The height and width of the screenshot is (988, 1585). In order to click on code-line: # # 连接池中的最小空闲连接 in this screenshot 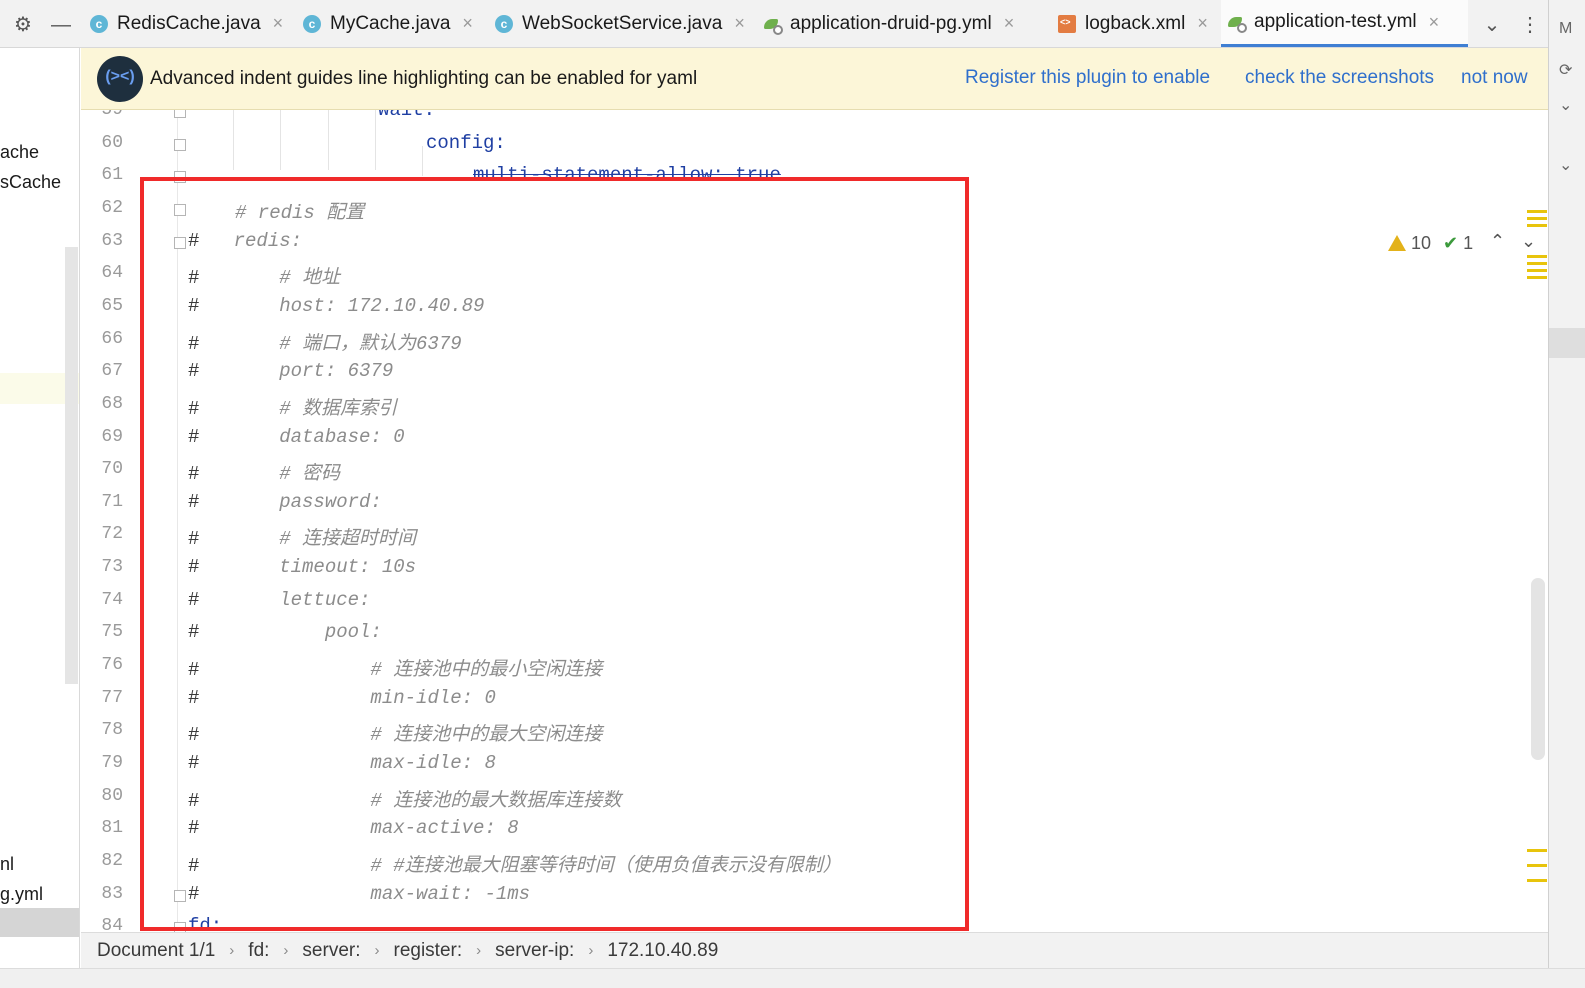, I will do `click(395, 667)`.